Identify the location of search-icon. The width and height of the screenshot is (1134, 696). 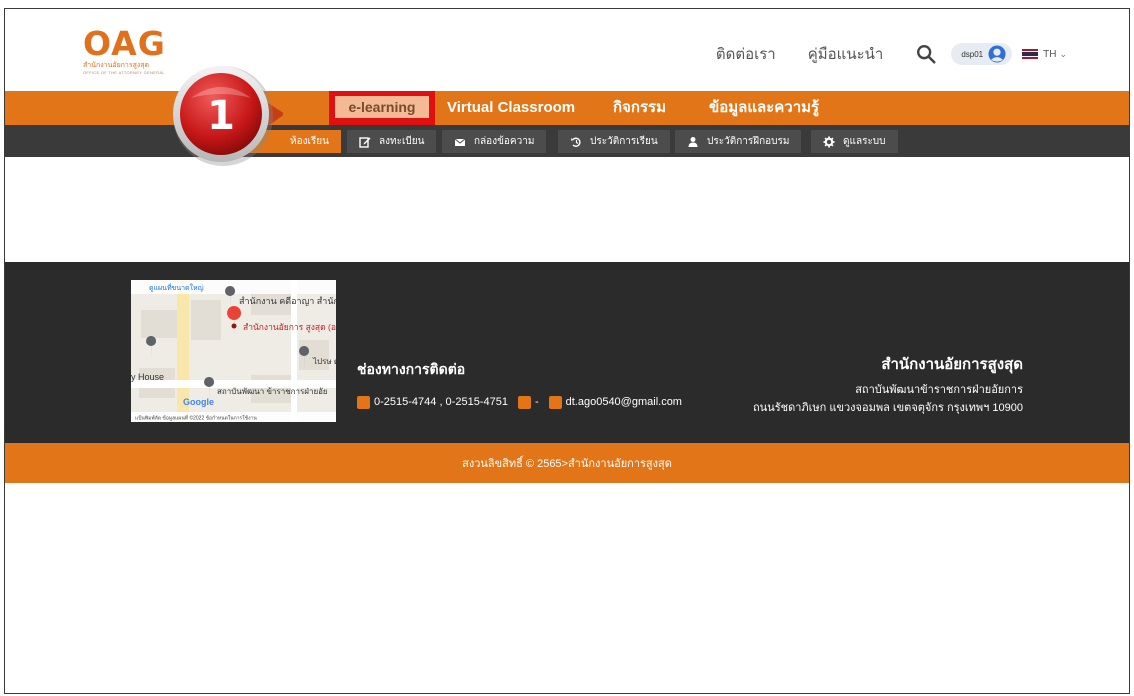
(926, 54).